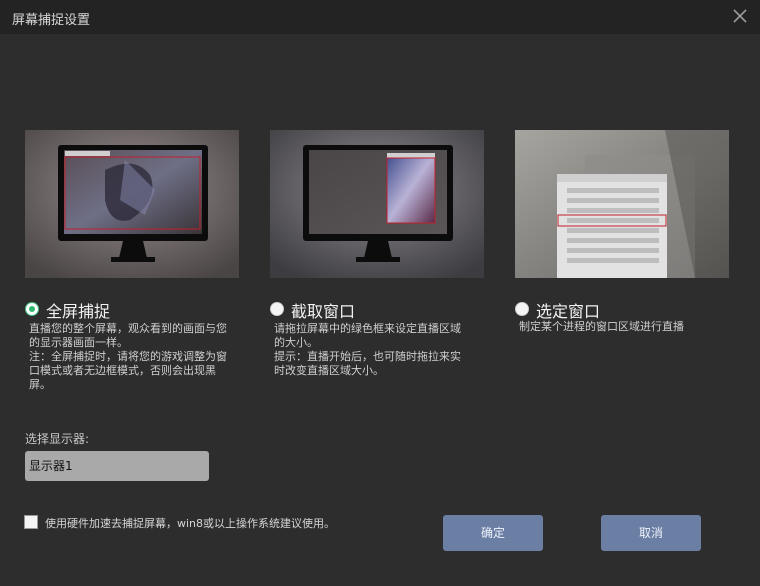 The height and width of the screenshot is (586, 760). What do you see at coordinates (31, 522) in the screenshot?
I see `hardware-acceleration-checkbox` at bounding box center [31, 522].